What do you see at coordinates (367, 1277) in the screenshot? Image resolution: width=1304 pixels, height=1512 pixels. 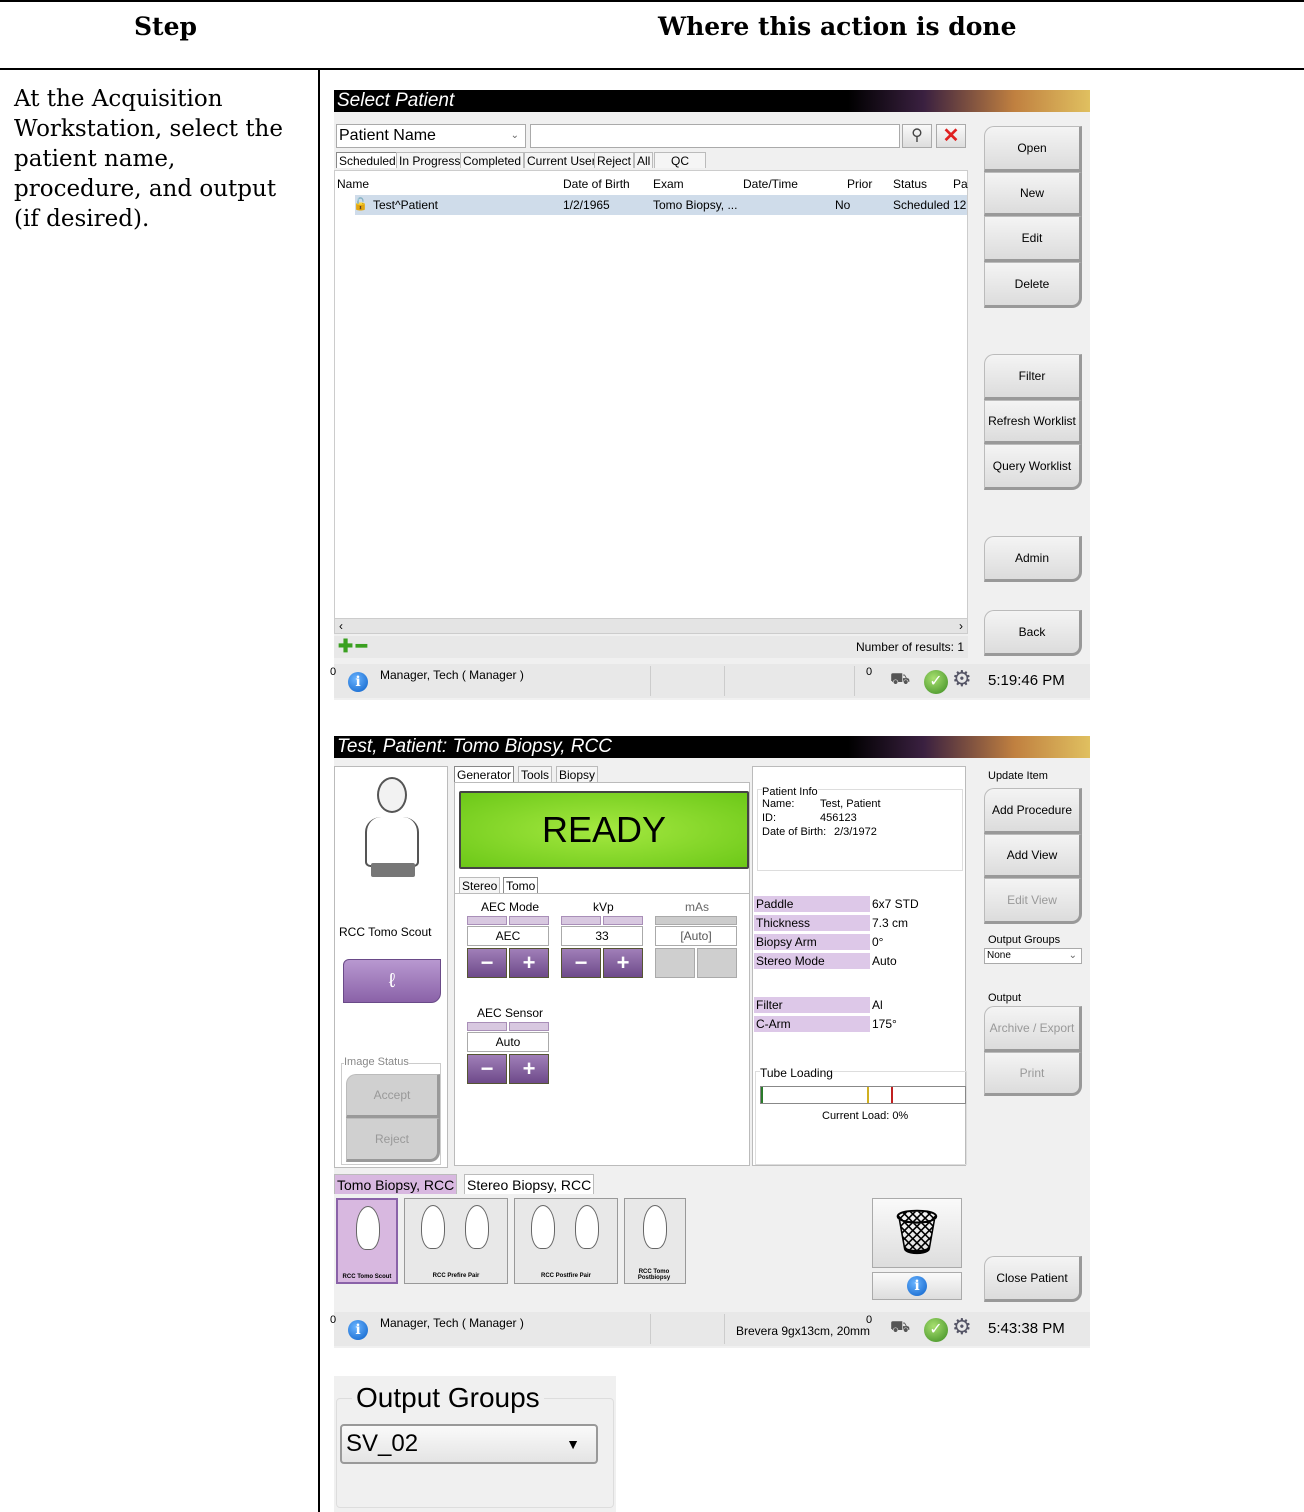 I see `thumb-label: RCC Tomo Scout` at bounding box center [367, 1277].